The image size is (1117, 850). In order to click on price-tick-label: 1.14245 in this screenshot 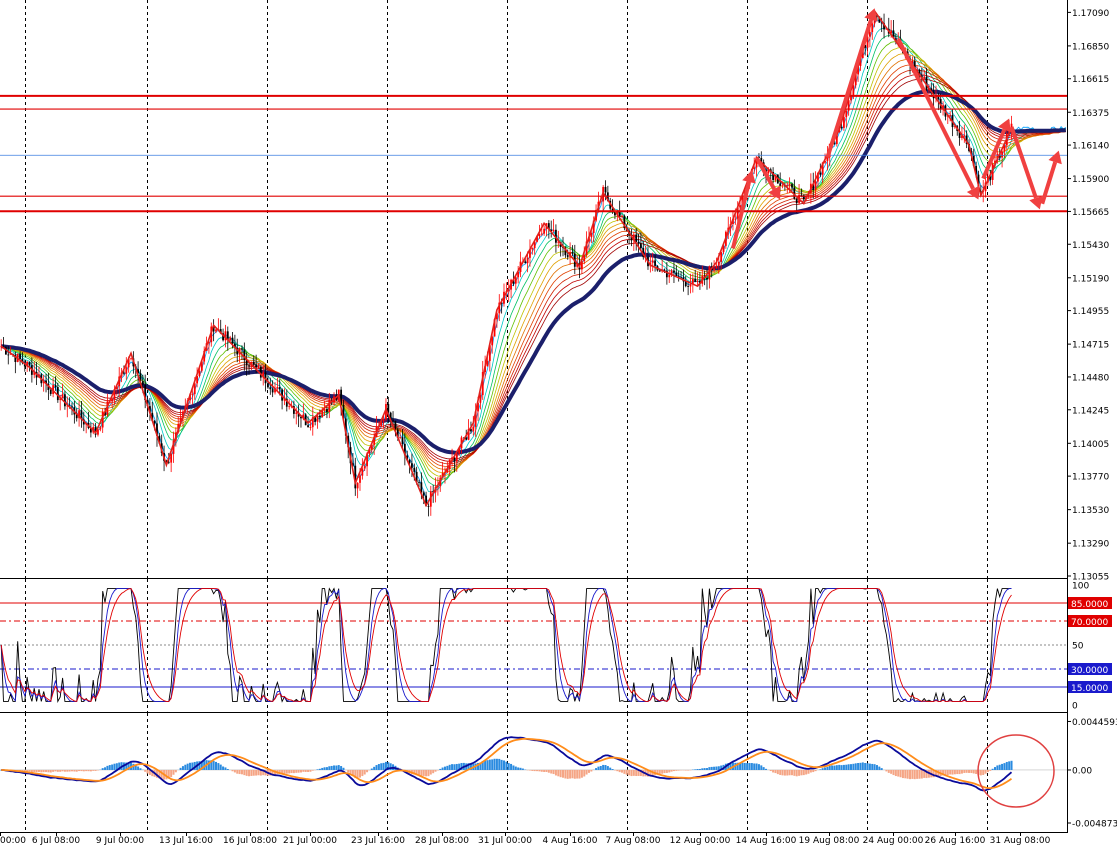, I will do `click(1090, 411)`.